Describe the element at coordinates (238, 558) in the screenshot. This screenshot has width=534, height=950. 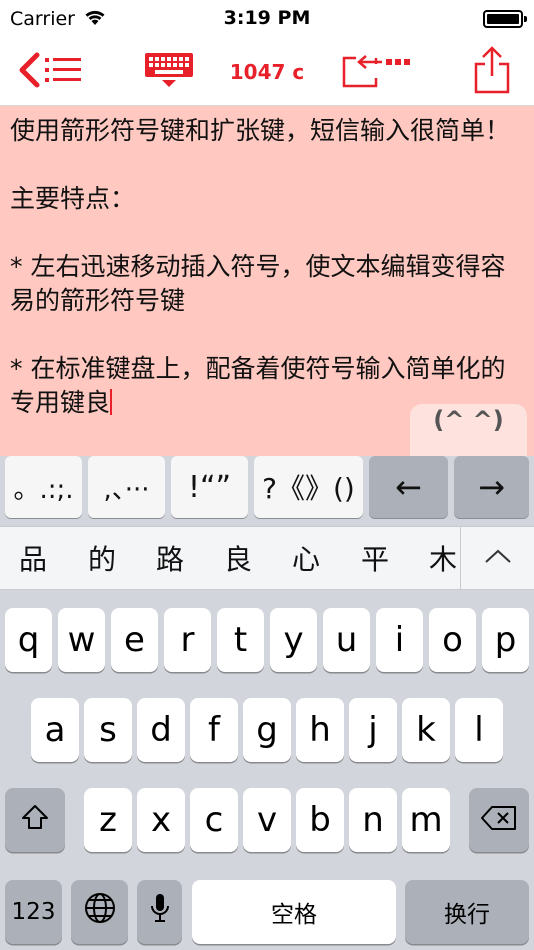
I see `candidate-item: 良` at that location.